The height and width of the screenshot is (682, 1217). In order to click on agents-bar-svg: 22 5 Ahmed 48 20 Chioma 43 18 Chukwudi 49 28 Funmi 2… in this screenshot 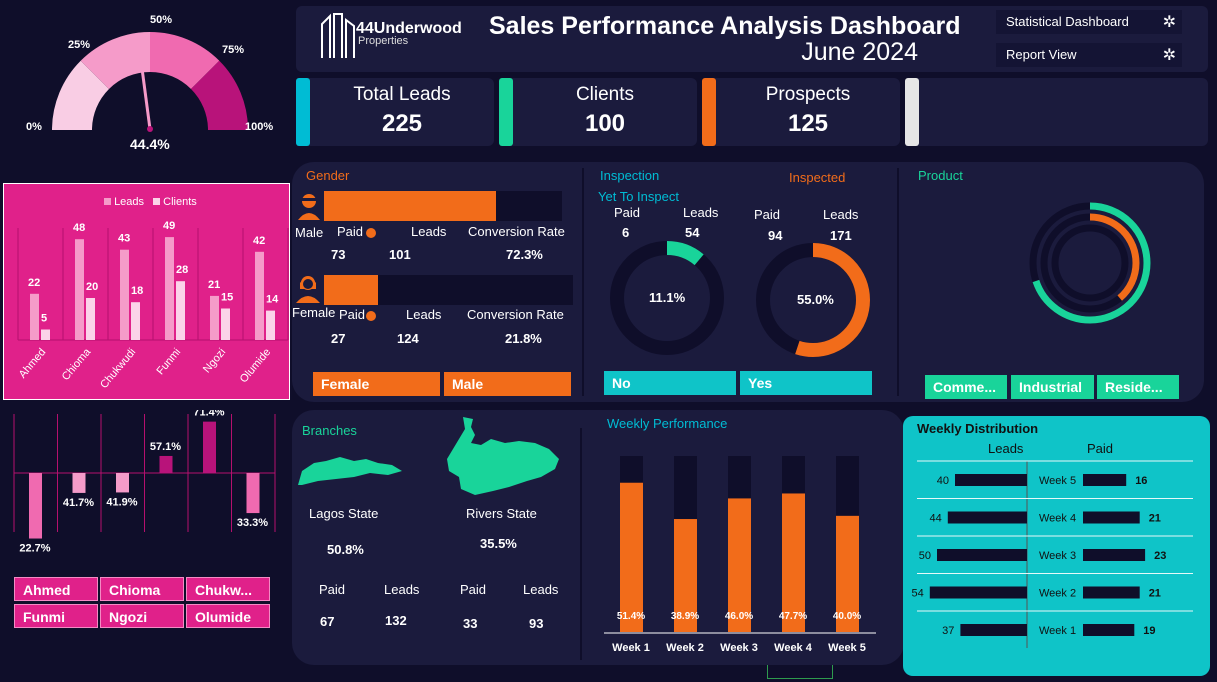, I will do `click(153, 305)`.